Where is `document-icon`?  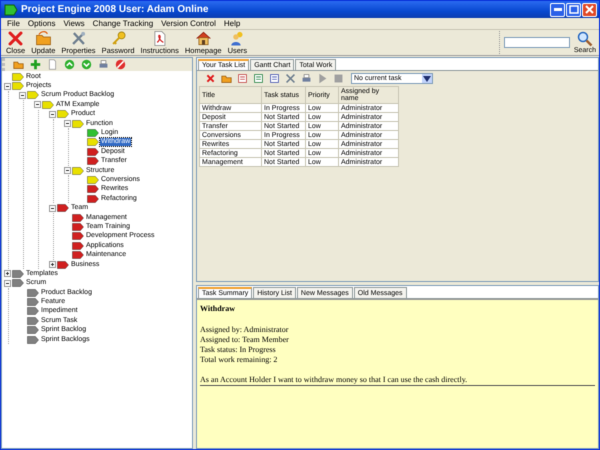
document-icon is located at coordinates (274, 78).